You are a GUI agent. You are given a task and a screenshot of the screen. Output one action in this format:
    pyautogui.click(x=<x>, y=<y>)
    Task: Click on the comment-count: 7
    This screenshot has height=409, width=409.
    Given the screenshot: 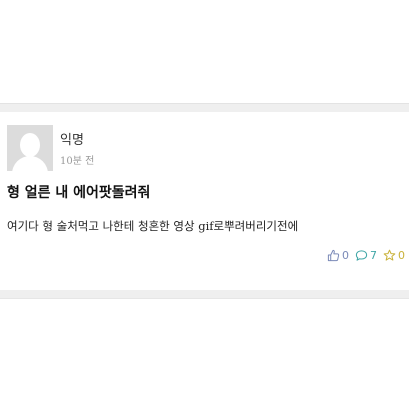 What is the action you would take?
    pyautogui.click(x=373, y=255)
    